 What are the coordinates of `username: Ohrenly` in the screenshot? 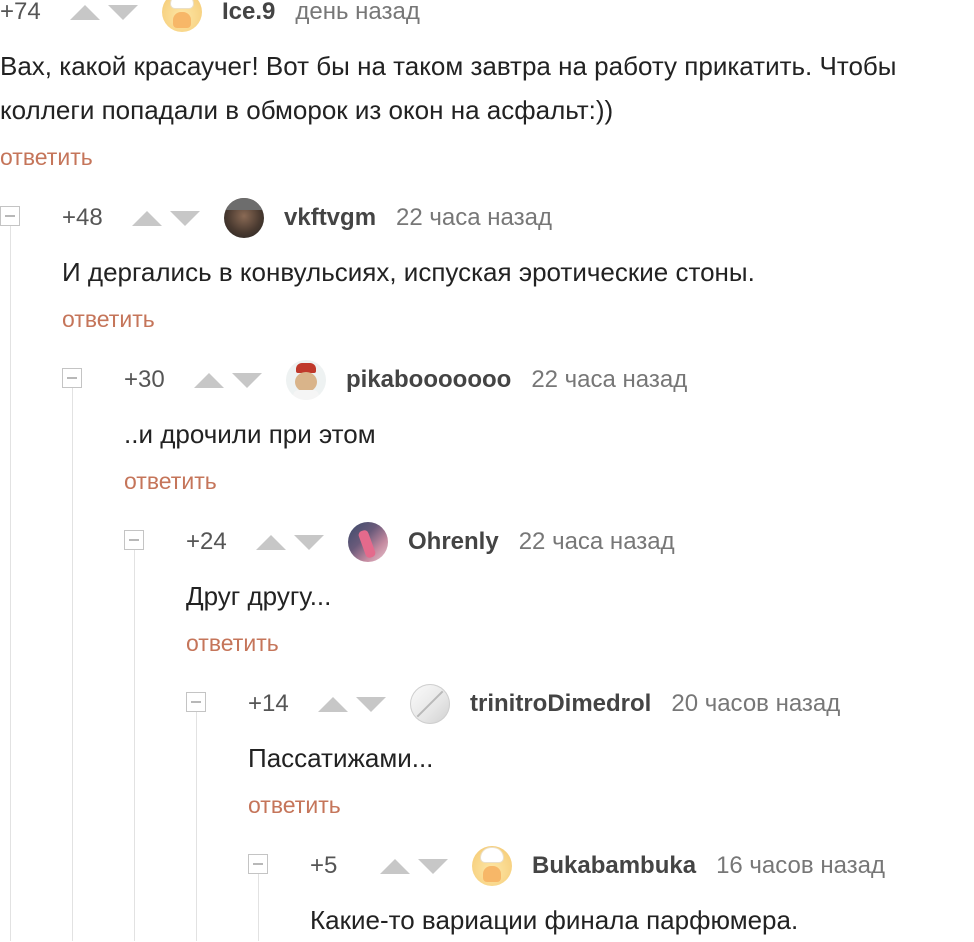 It's located at (453, 542).